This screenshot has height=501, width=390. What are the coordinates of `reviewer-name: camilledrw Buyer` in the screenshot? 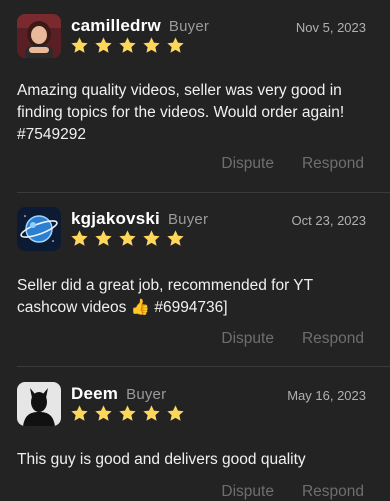 It's located at (140, 26).